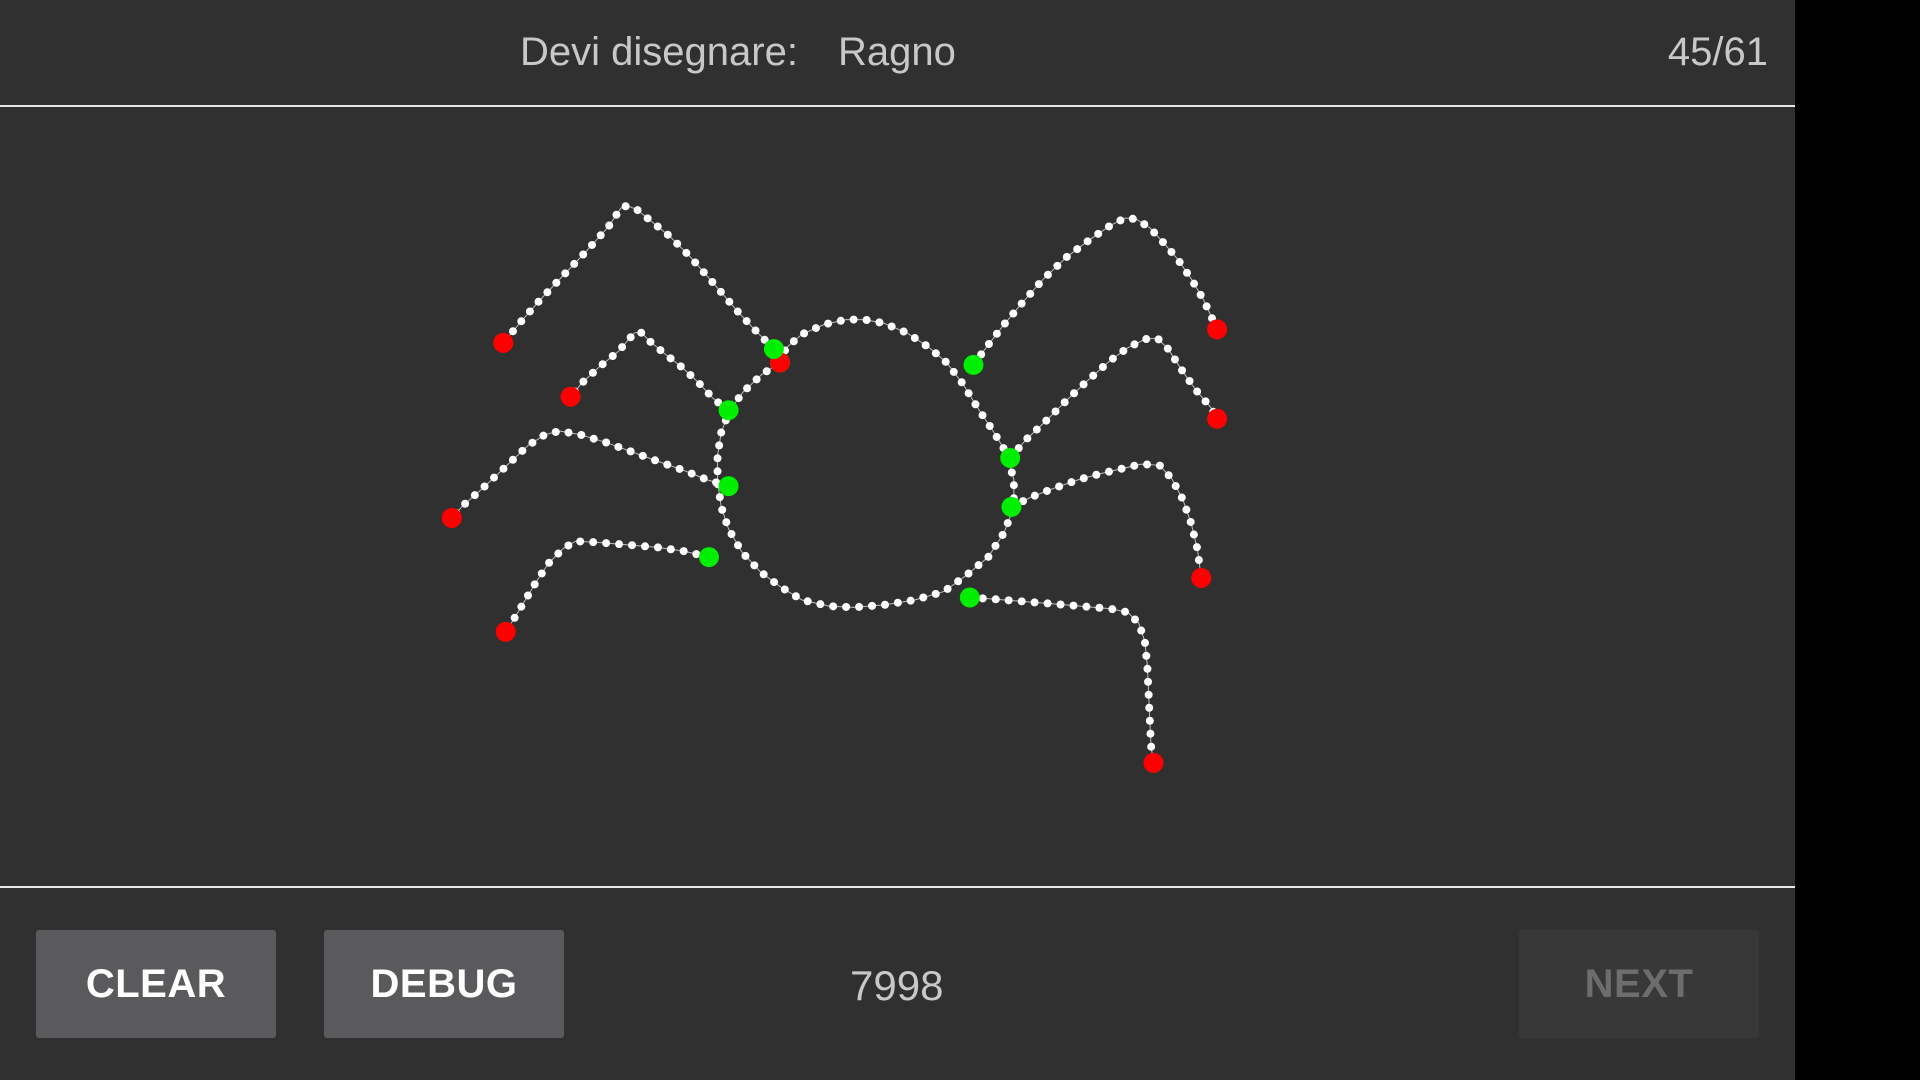 This screenshot has width=1920, height=1080. I want to click on clear-button: CLEAR, so click(156, 984).